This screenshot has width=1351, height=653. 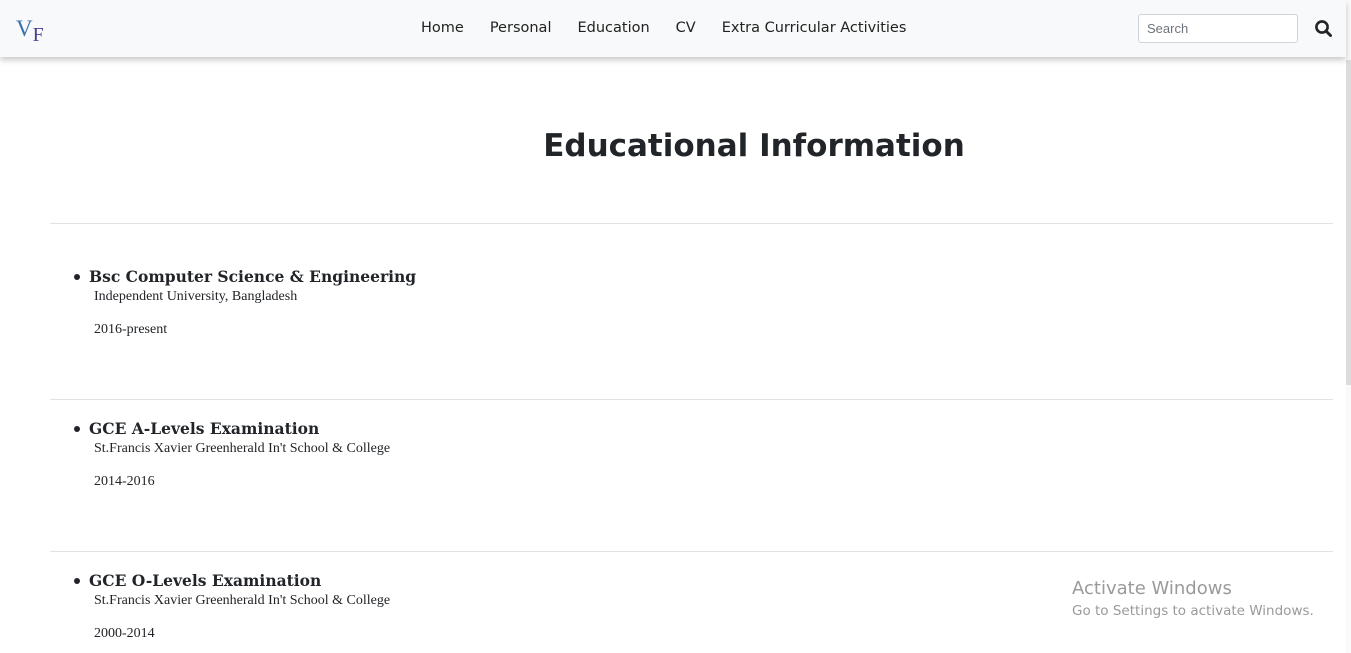 I want to click on brand-logo: VF, so click(x=30, y=30).